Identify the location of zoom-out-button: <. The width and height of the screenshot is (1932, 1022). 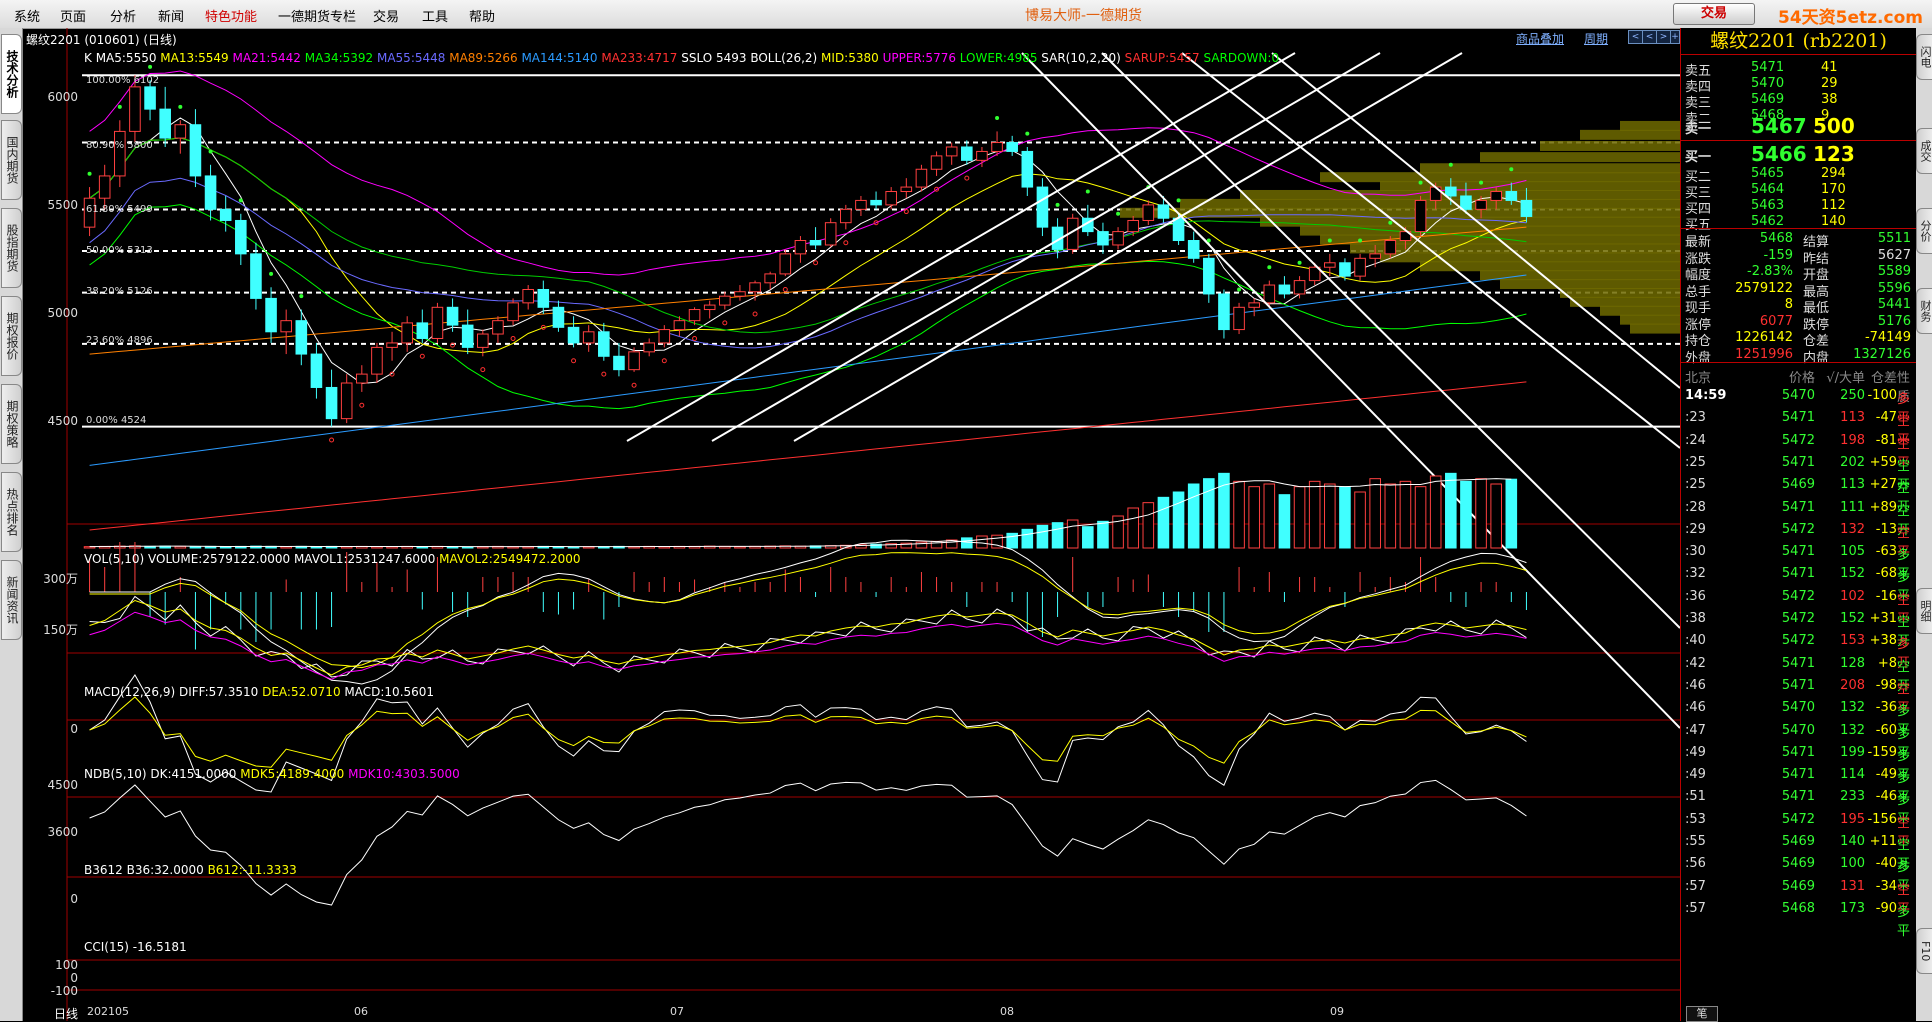
(1649, 37).